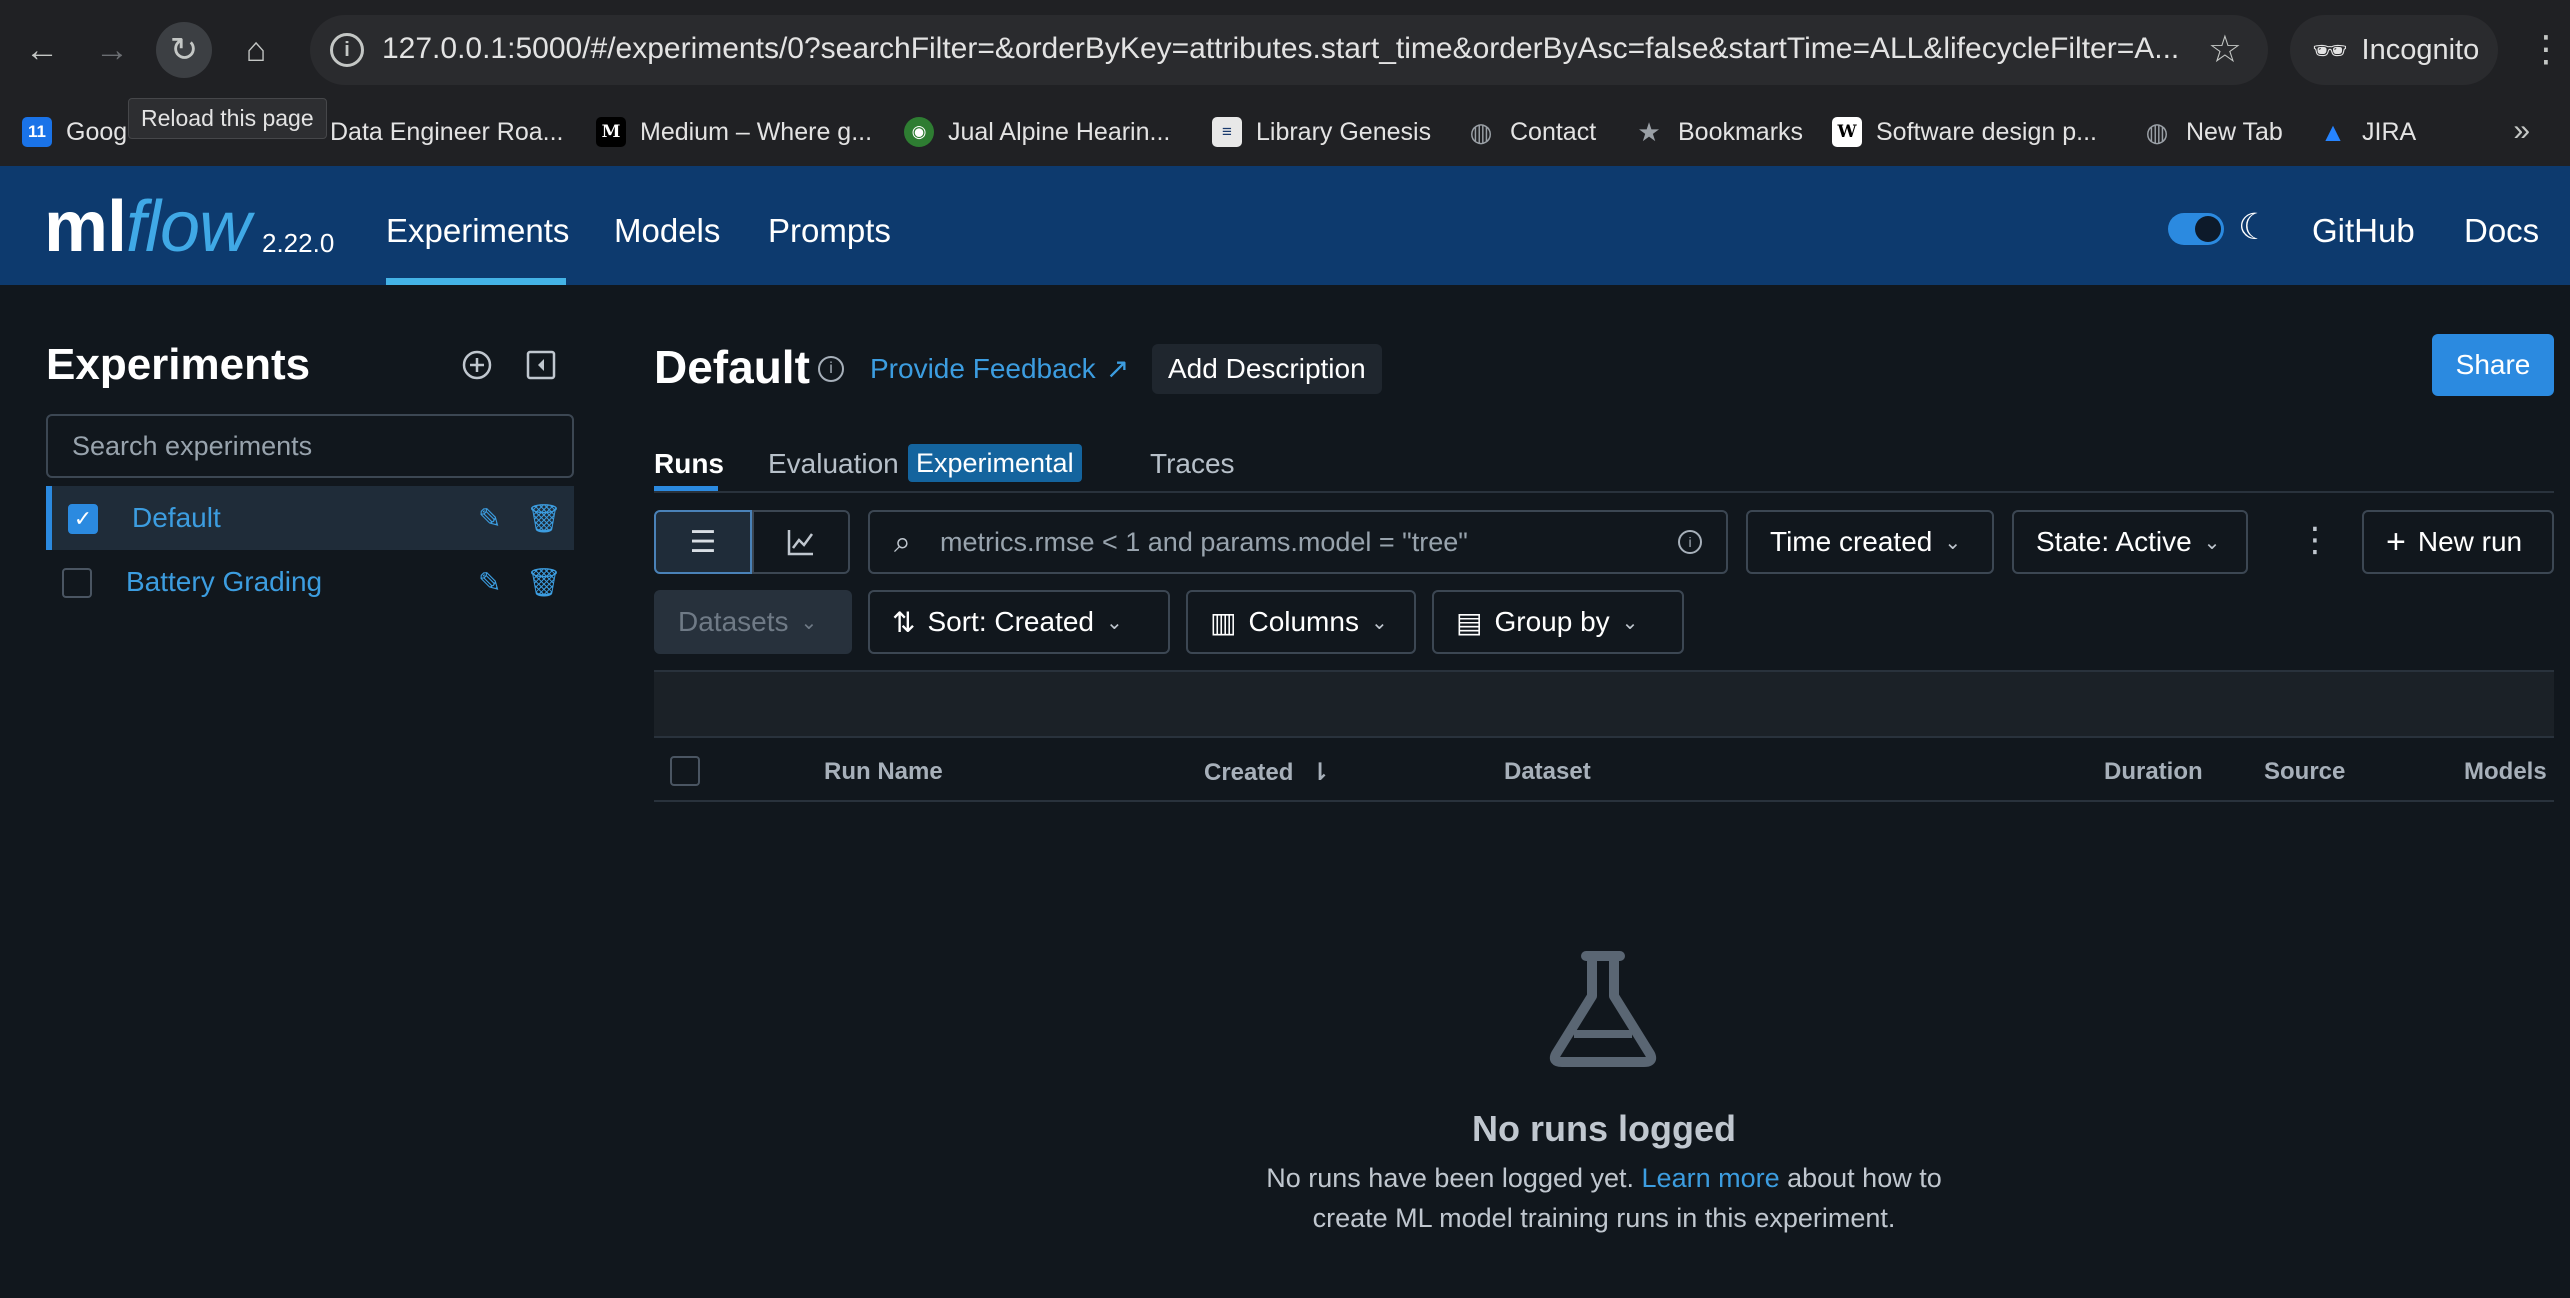 The image size is (2570, 1298). What do you see at coordinates (2493, 365) in the screenshot?
I see `share-button: Share` at bounding box center [2493, 365].